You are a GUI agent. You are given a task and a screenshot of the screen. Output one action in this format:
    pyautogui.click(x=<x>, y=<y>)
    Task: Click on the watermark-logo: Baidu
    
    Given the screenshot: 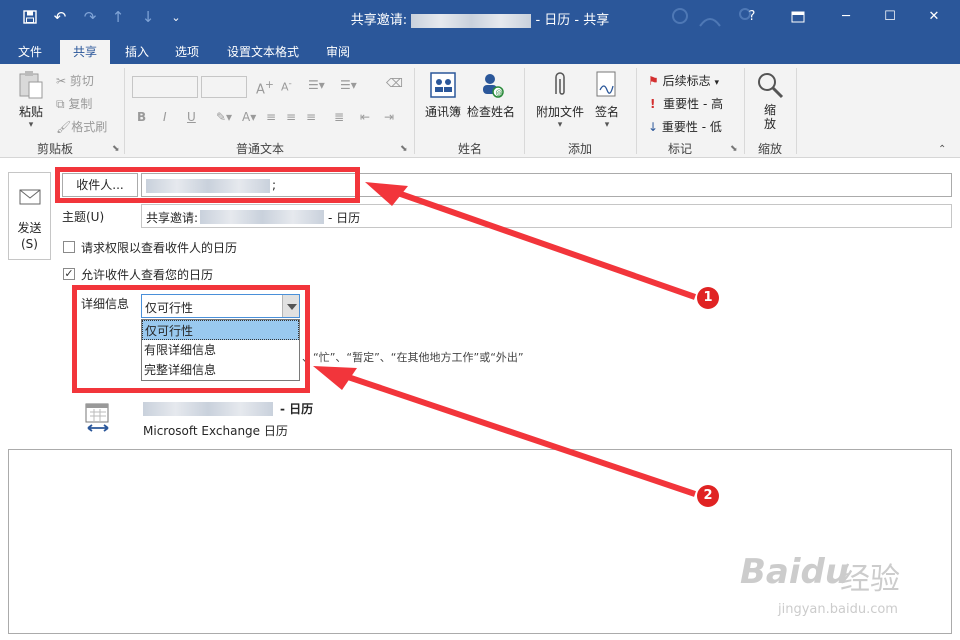 What is the action you would take?
    pyautogui.click(x=795, y=572)
    